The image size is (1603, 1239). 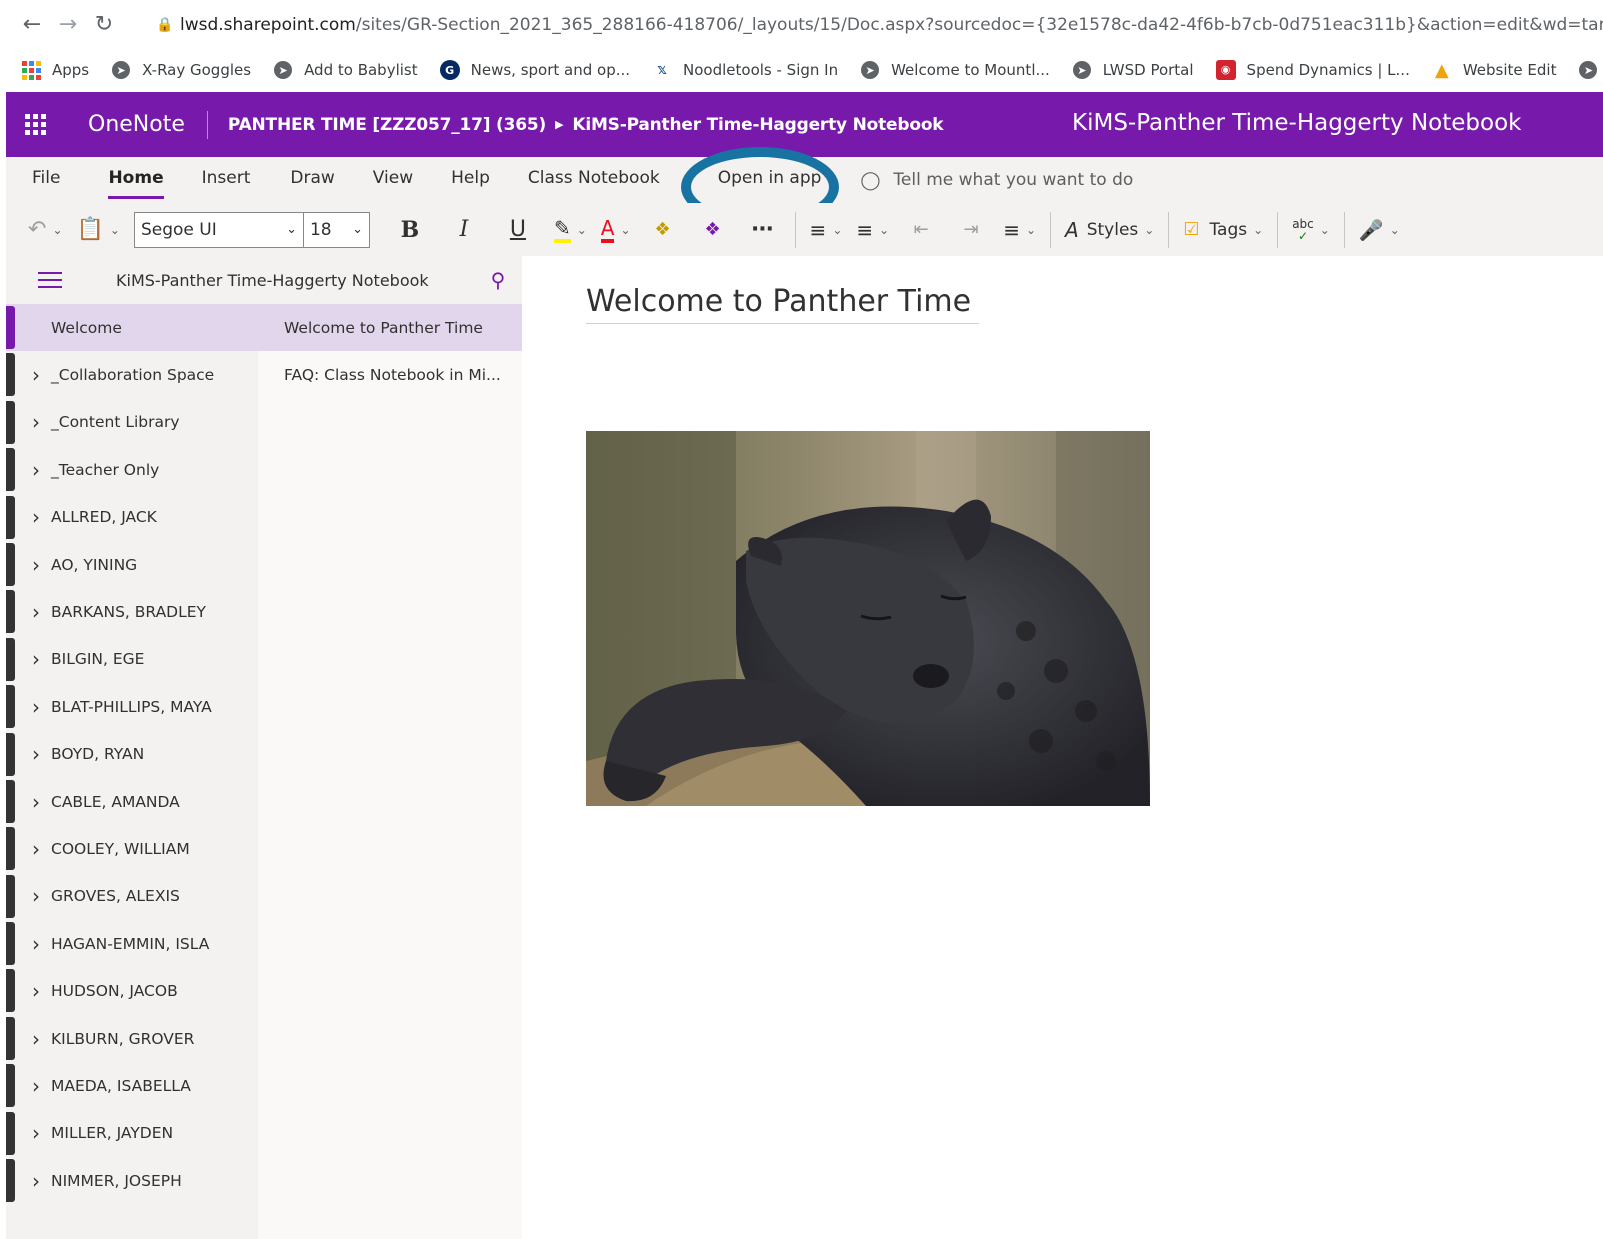 What do you see at coordinates (518, 230) in the screenshot?
I see `underline-button: U` at bounding box center [518, 230].